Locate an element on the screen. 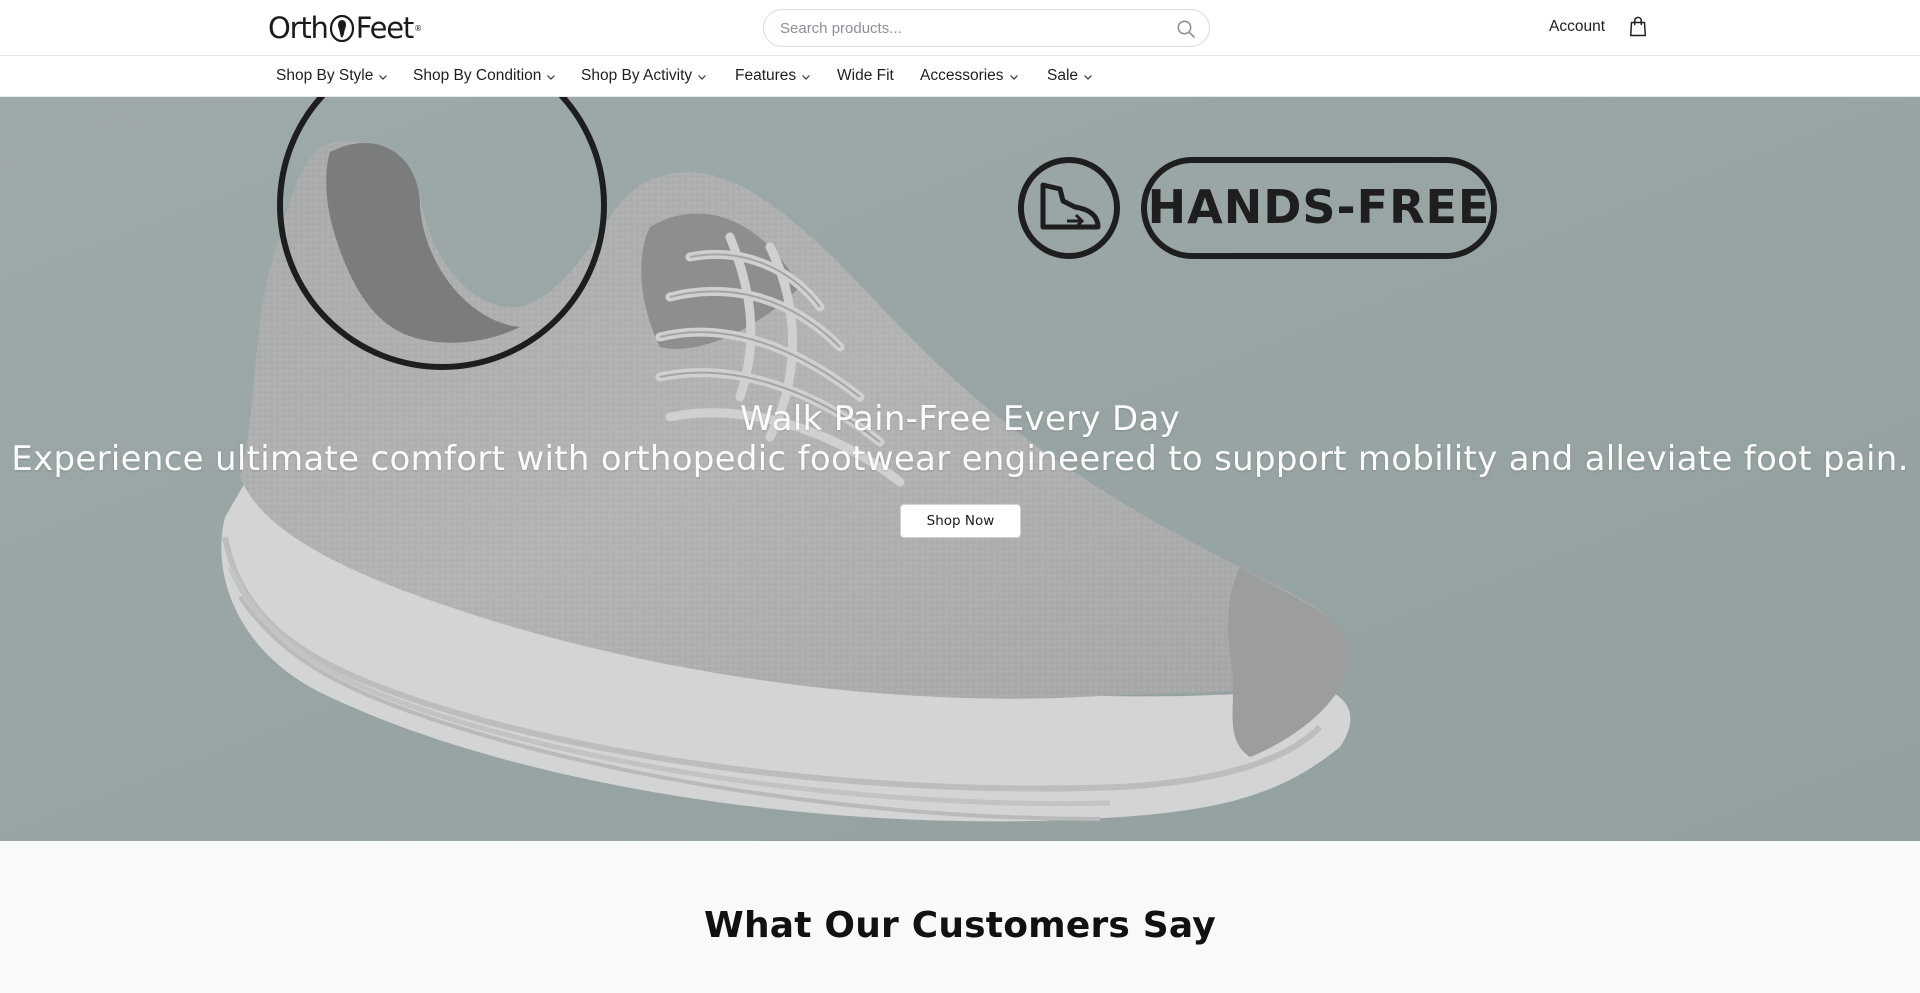 Image resolution: width=1920 pixels, height=993 pixels. search-input is located at coordinates (954, 28).